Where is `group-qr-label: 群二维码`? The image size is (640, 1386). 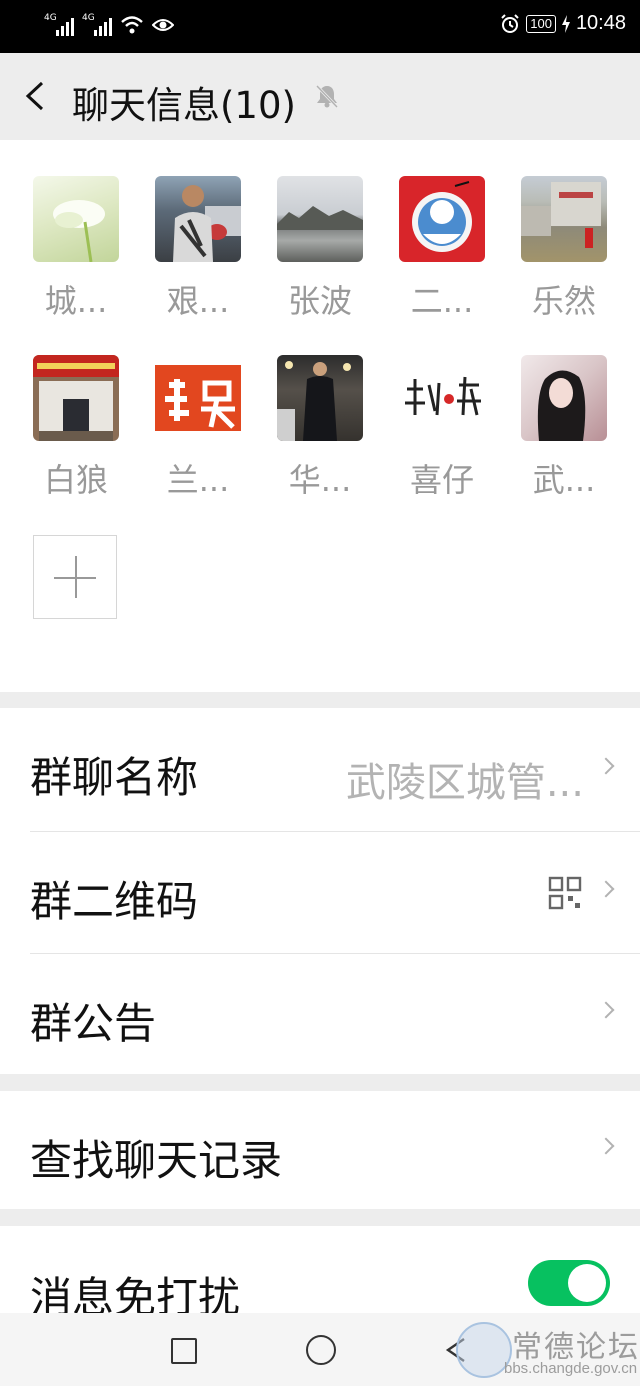 group-qr-label: 群二维码 is located at coordinates (114, 901).